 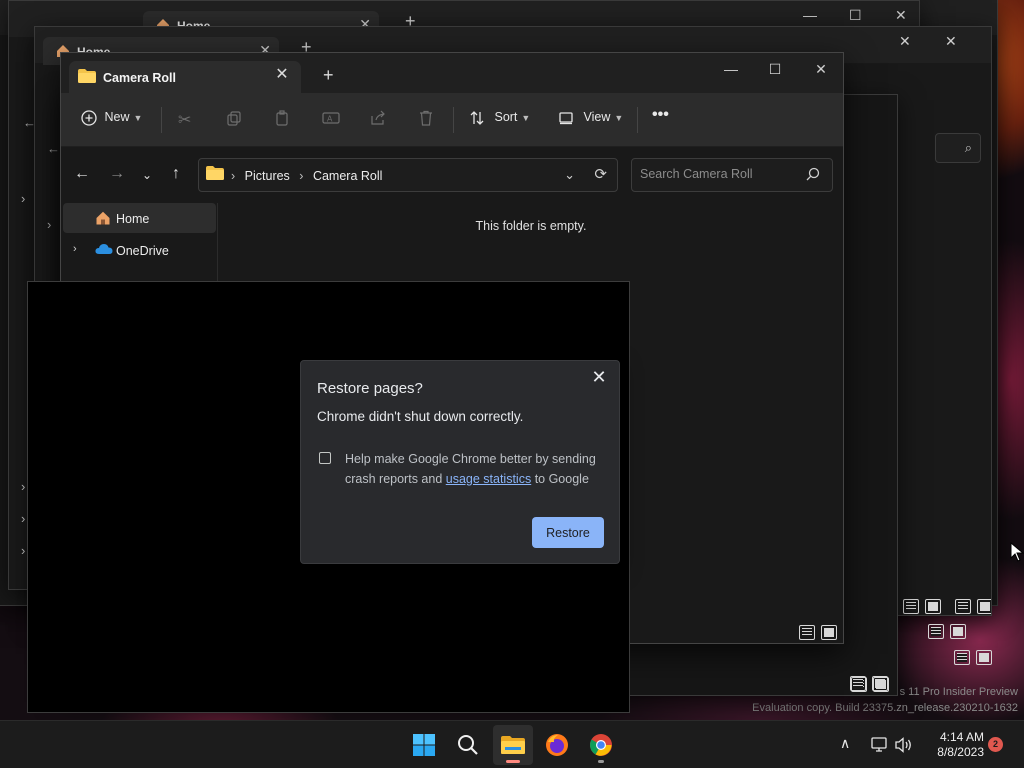 I want to click on svg-text: A, so click(x=330, y=119).